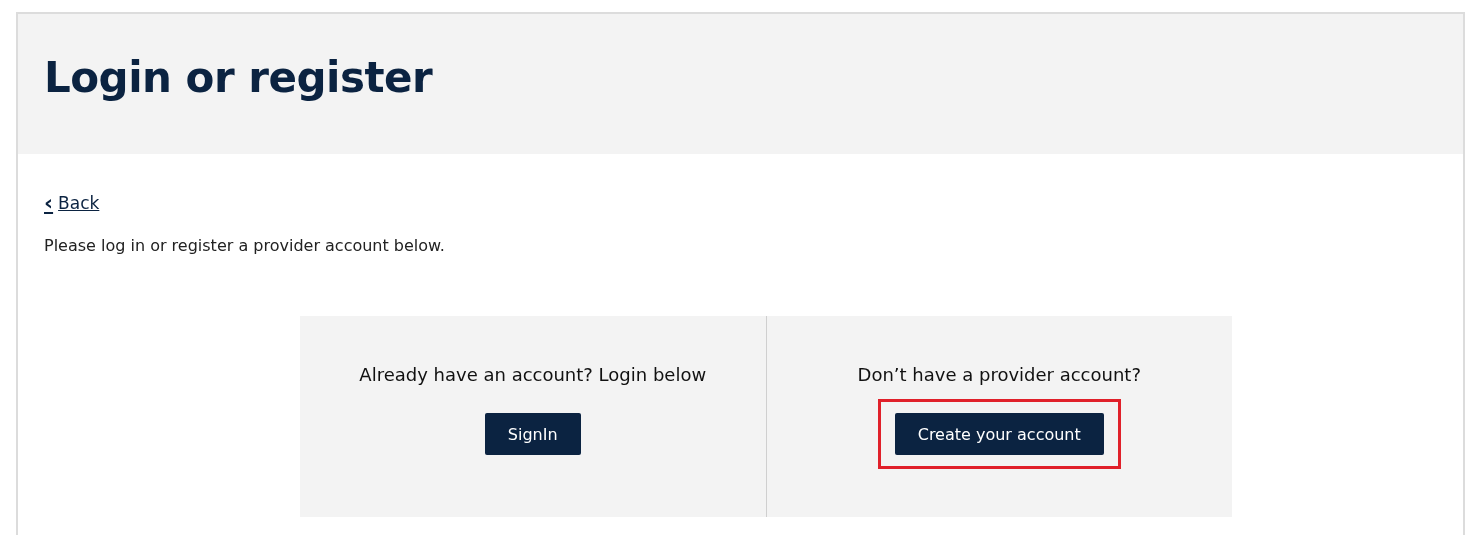 The image size is (1477, 535). What do you see at coordinates (999, 374) in the screenshot?
I see `panel-heading: Don’t have a provider account?` at bounding box center [999, 374].